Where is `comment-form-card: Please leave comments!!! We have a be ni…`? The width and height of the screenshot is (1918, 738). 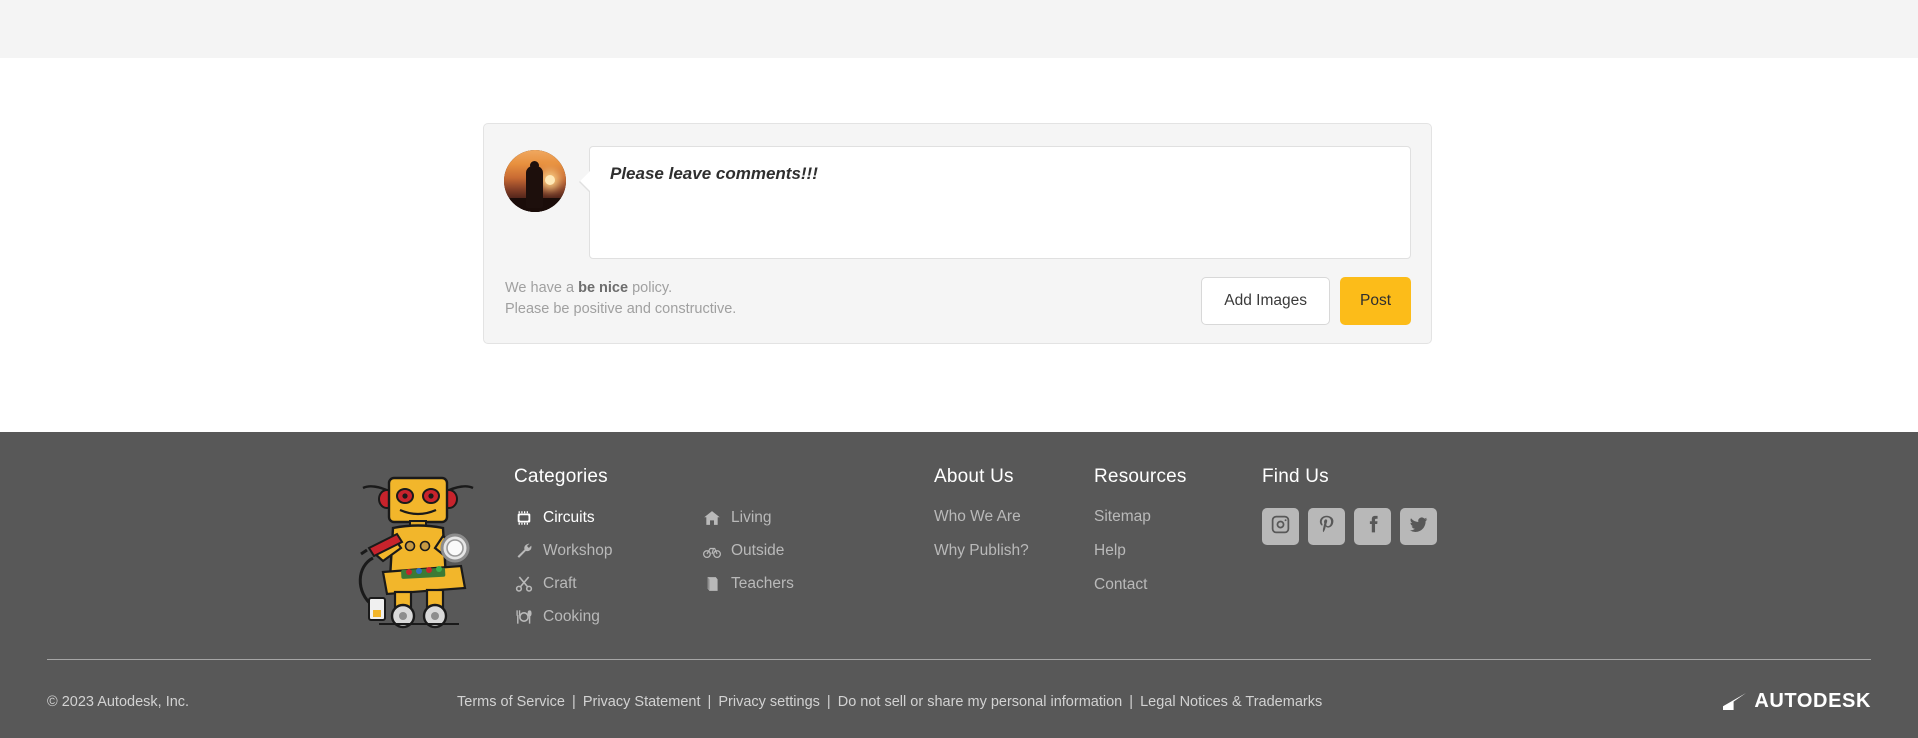
comment-form-card: Please leave comments!!! We have a be ni… is located at coordinates (957, 233).